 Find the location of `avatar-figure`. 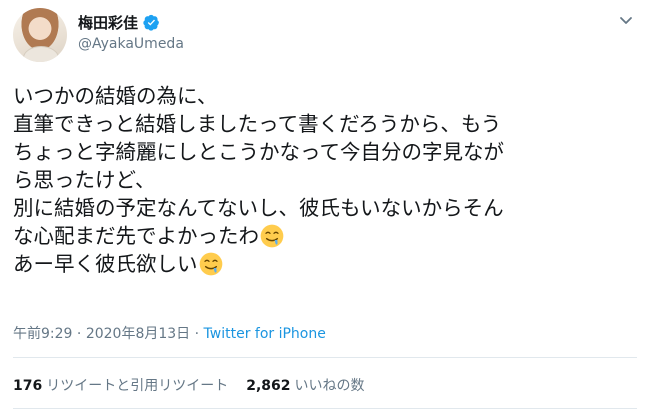

avatar-figure is located at coordinates (41, 54).